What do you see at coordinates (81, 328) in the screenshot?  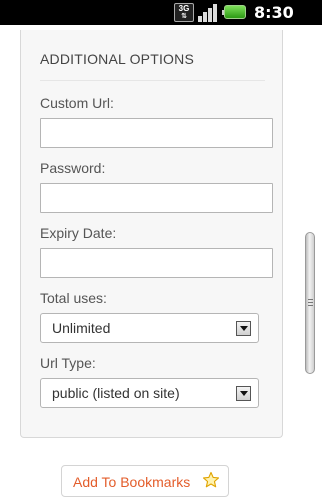 I see `total-uses-value: Unlimited` at bounding box center [81, 328].